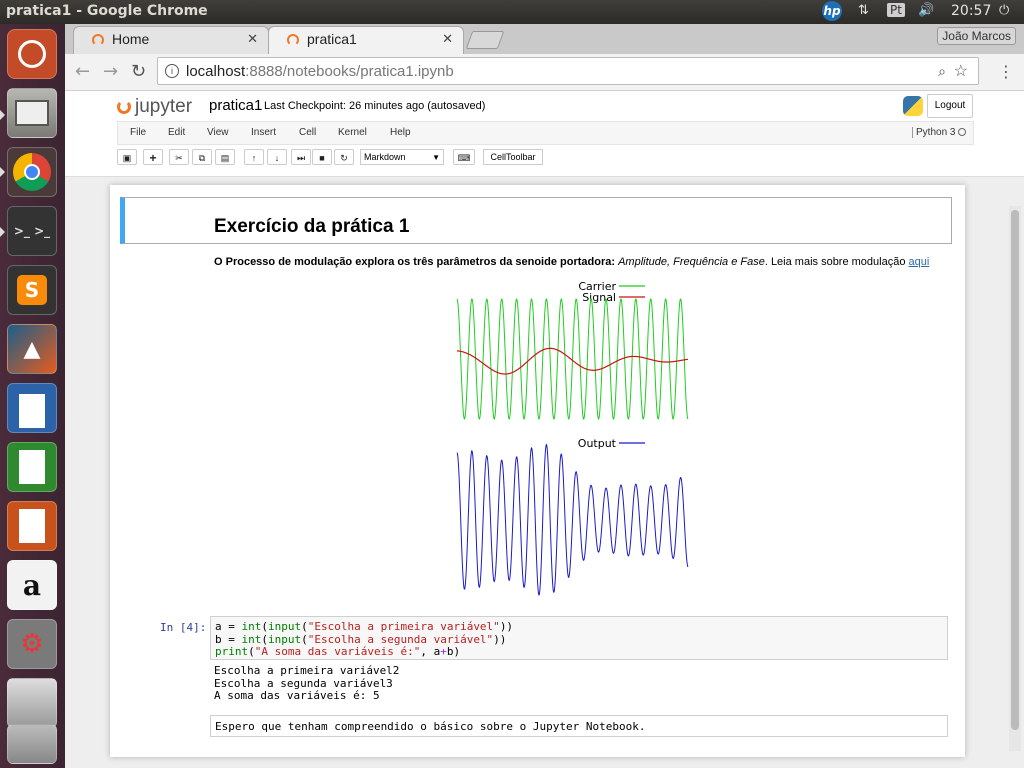 The width and height of the screenshot is (1024, 768). I want to click on paste-icon: ▤, so click(225, 157).